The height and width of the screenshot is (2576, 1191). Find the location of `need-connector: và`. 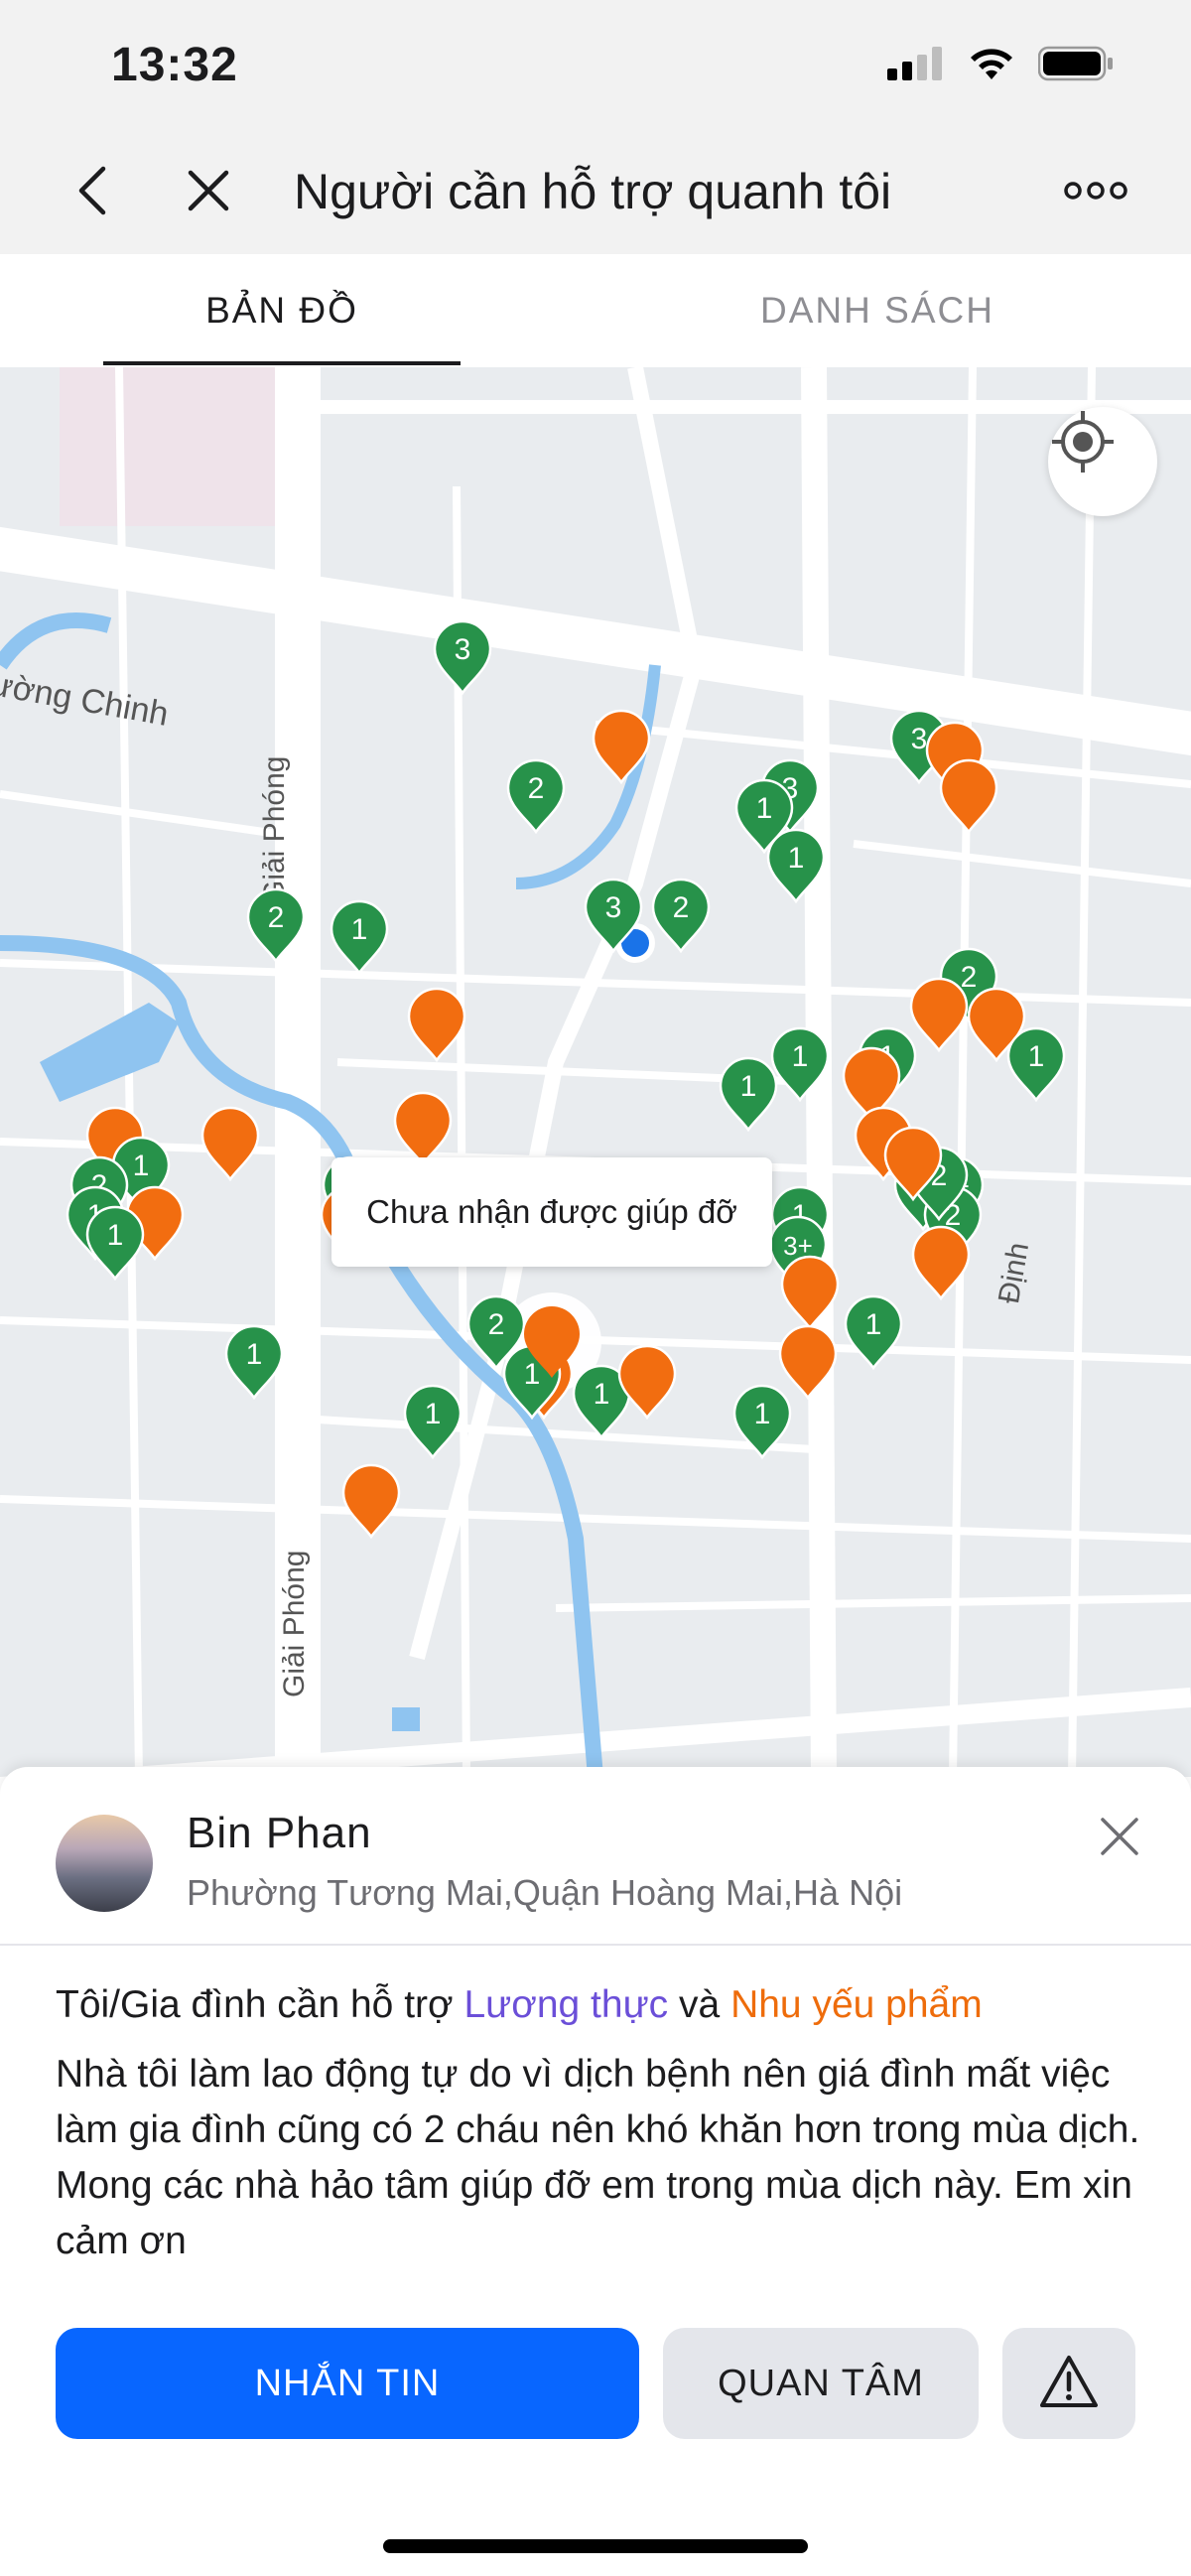

need-connector: và is located at coordinates (700, 2004).